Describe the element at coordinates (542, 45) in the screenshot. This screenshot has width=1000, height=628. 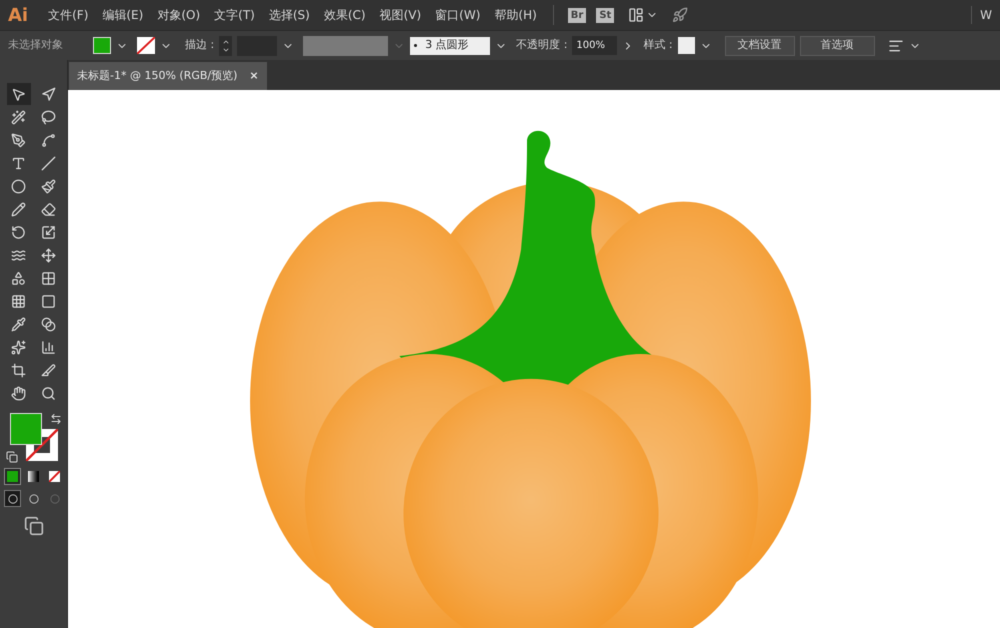
I see `opacity-label: 不透明度 :` at that location.